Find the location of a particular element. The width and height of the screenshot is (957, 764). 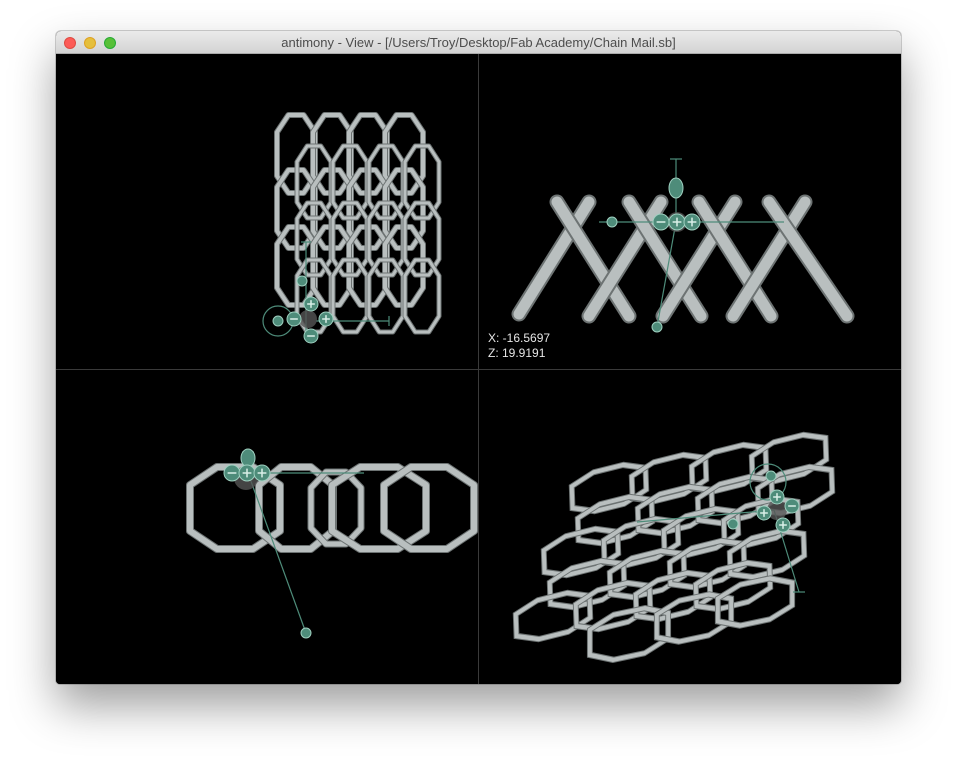

minimize-icon is located at coordinates (90, 43).